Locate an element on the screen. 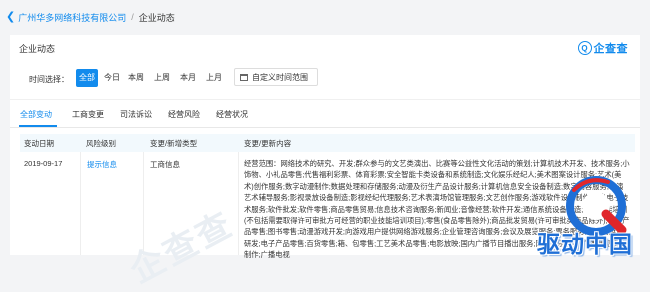  row-change-type: 工商信息 is located at coordinates (165, 164).